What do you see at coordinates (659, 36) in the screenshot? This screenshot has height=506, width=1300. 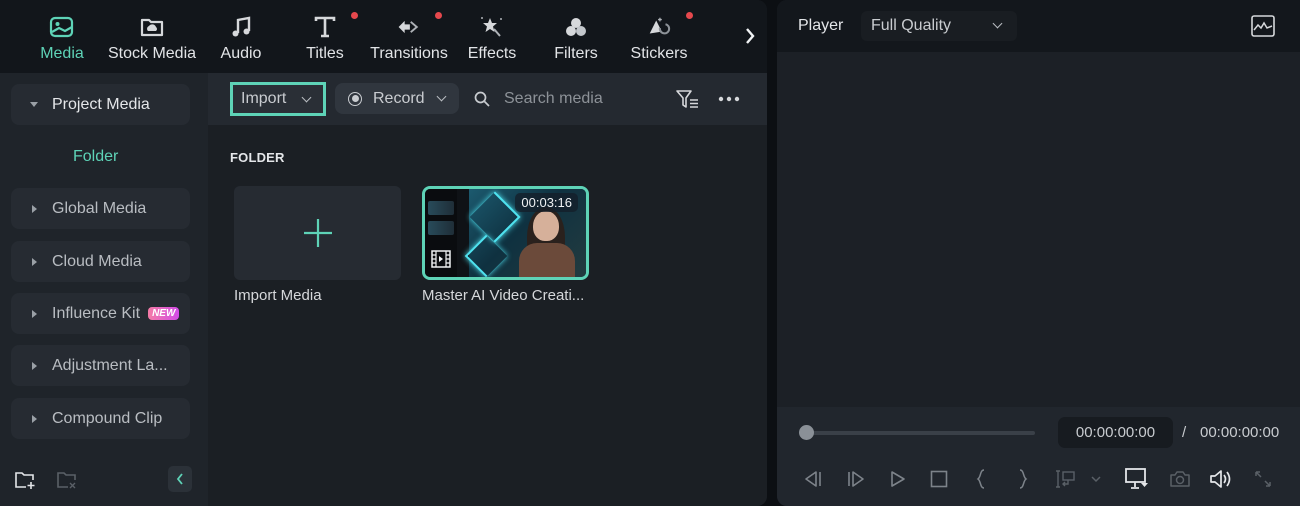 I see `tab-stickers: Stickers` at bounding box center [659, 36].